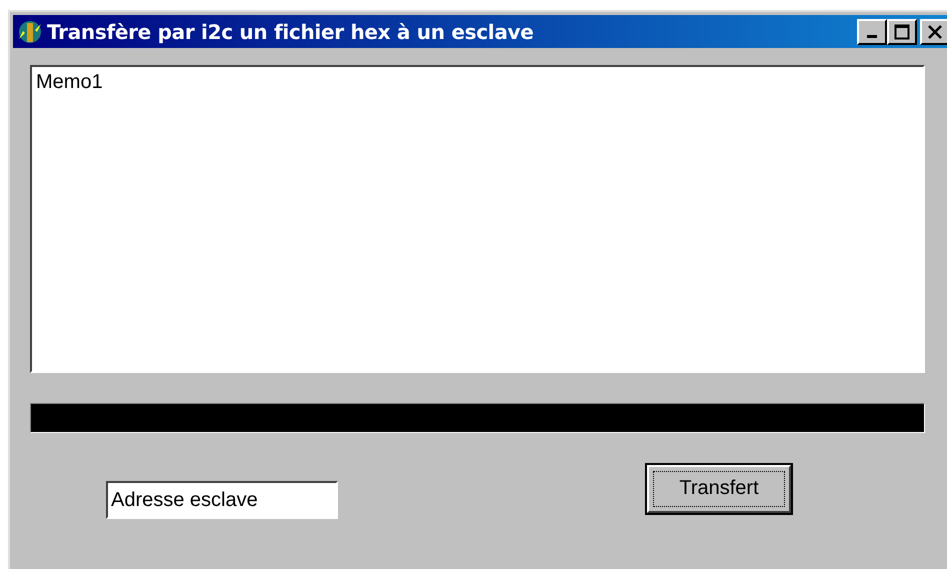 Image resolution: width=947 pixels, height=569 pixels. What do you see at coordinates (291, 32) in the screenshot?
I see `window-title: Transfère par i2c un fichier hex à un esclave` at bounding box center [291, 32].